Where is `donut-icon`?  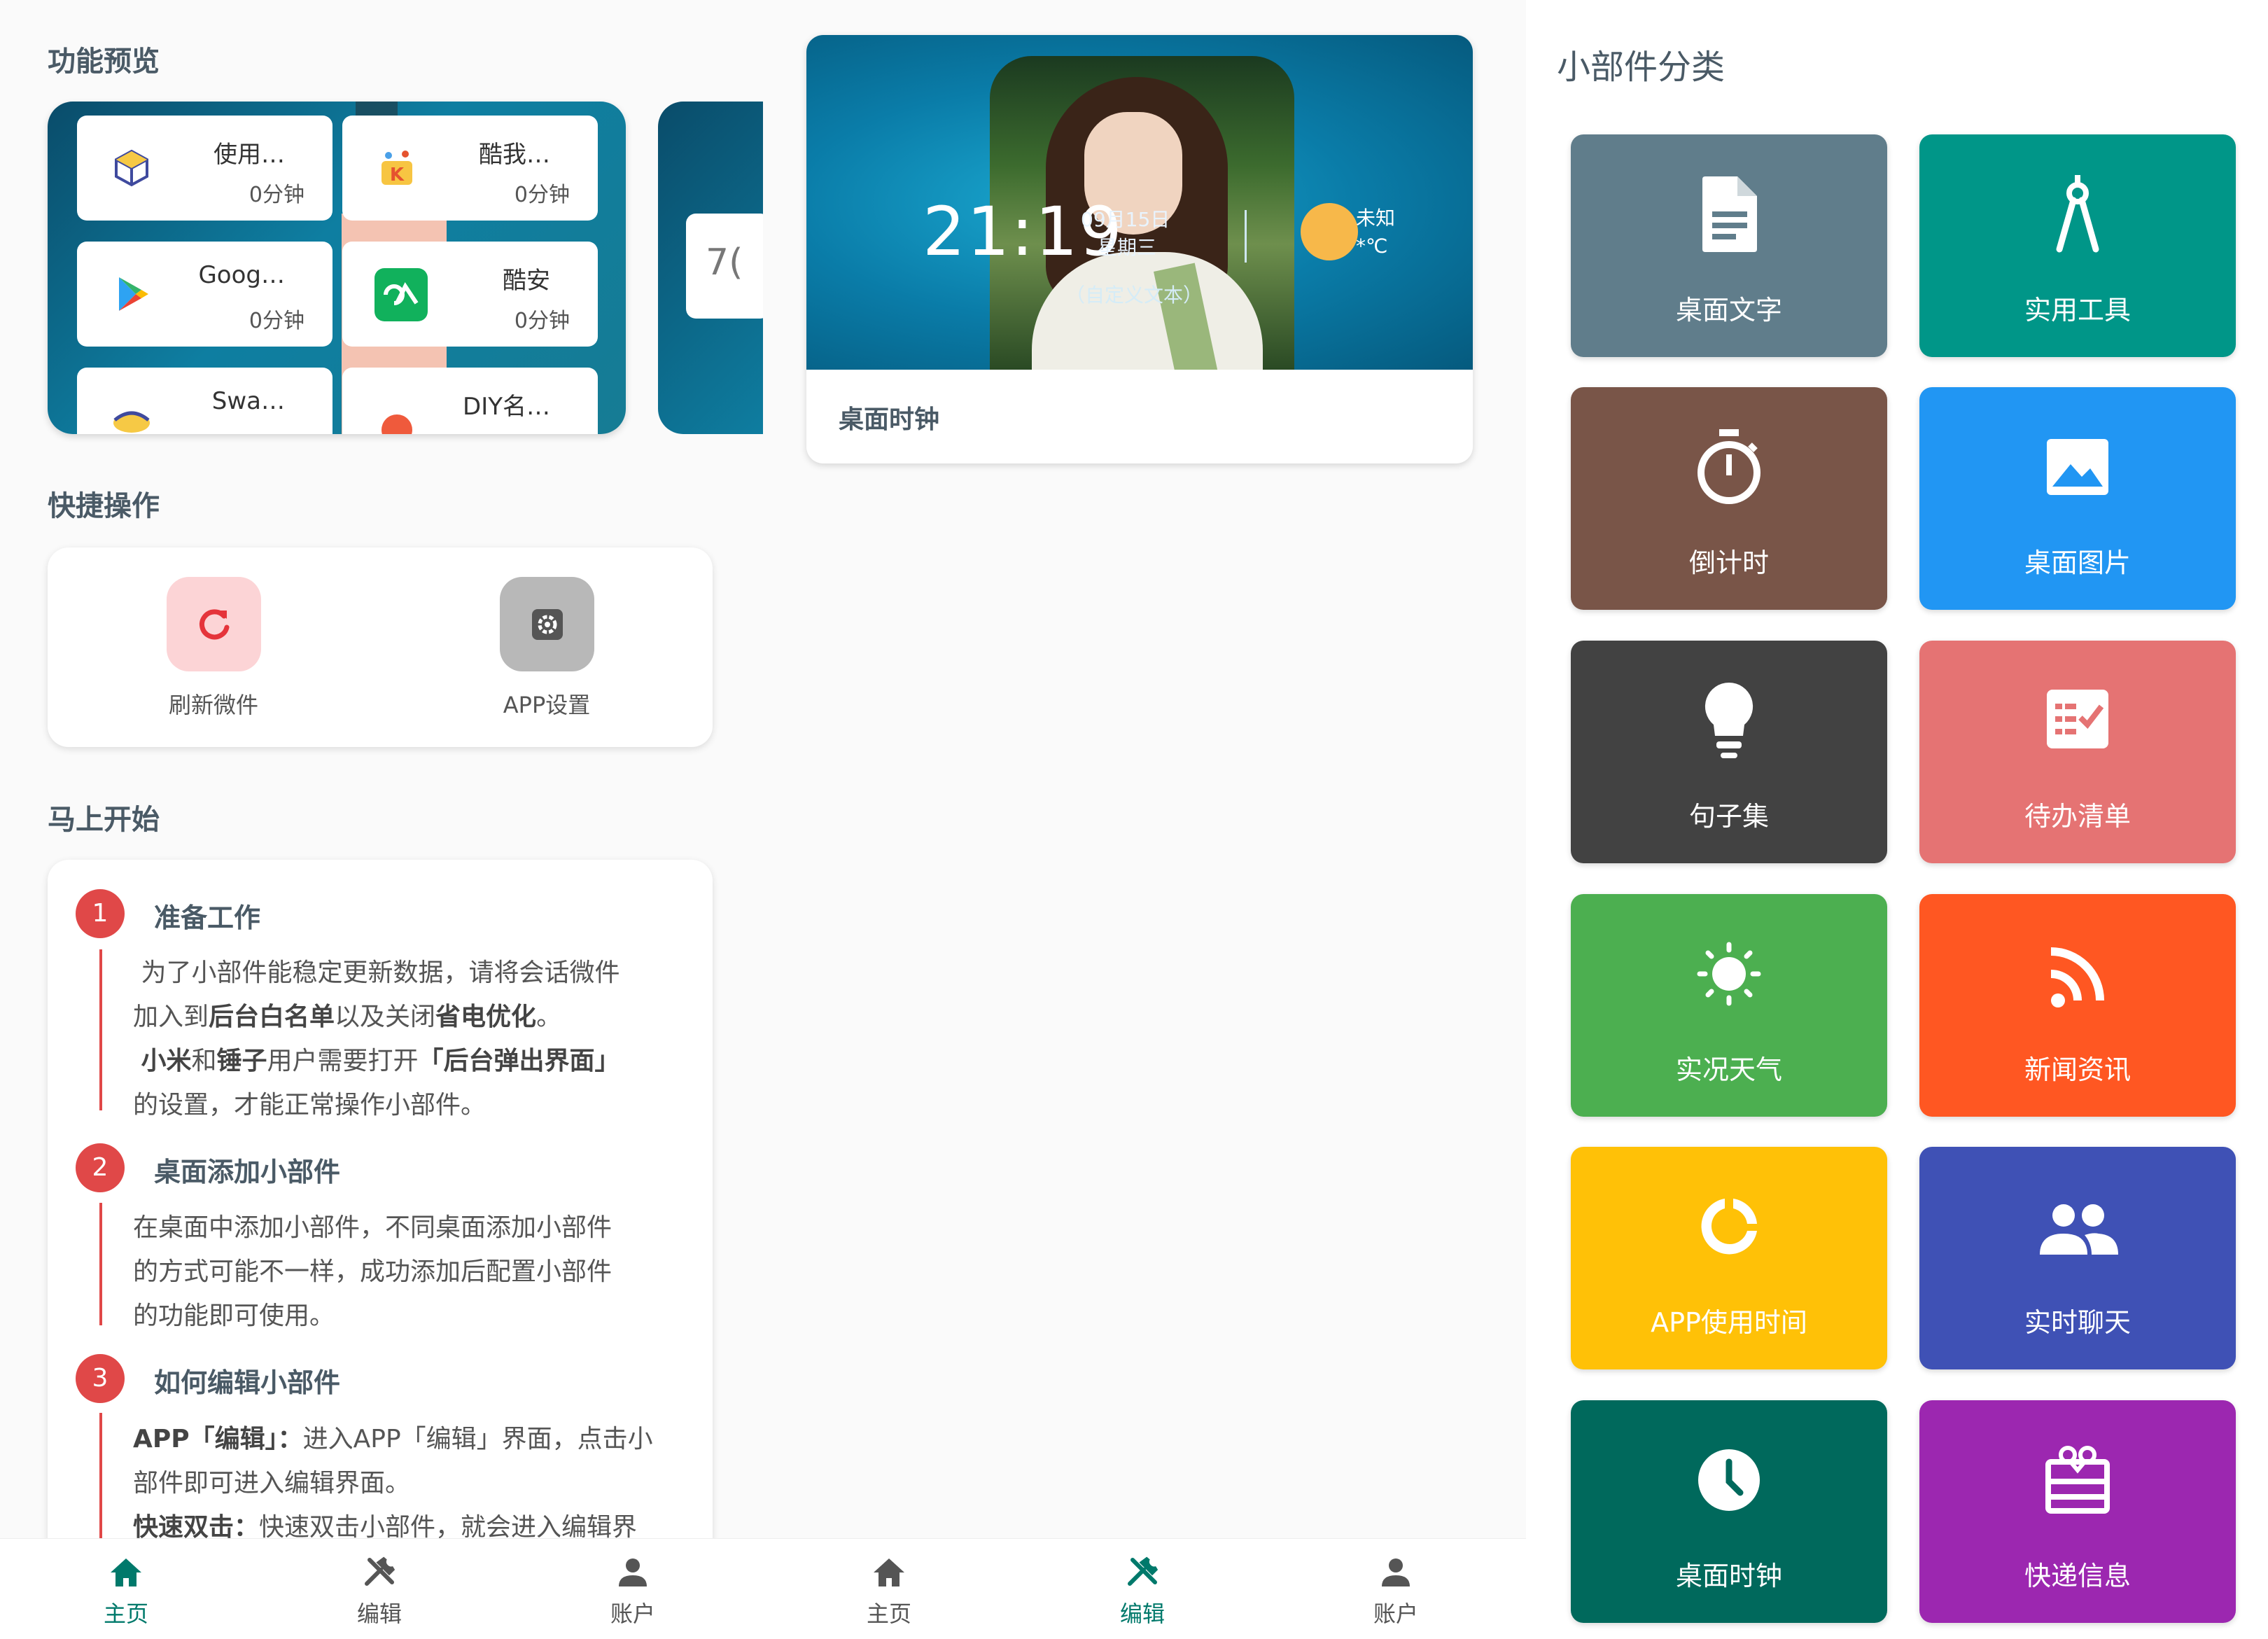 donut-icon is located at coordinates (1729, 1227).